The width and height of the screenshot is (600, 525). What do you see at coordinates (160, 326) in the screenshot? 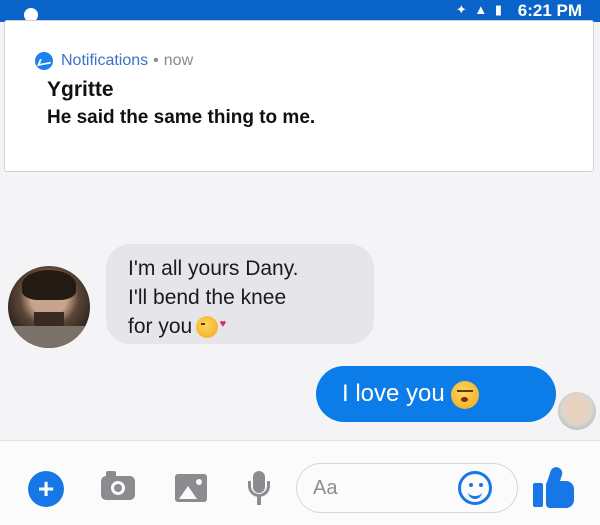
I see `incoming-message-text: for you` at bounding box center [160, 326].